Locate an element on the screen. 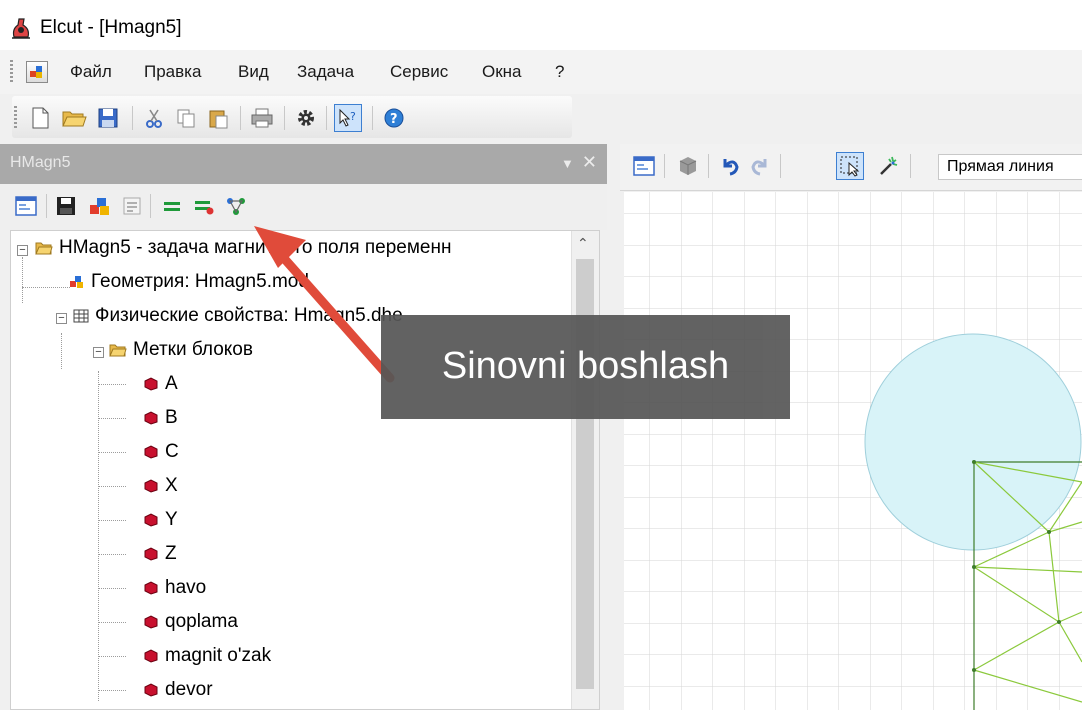 This screenshot has width=1082, height=715. main-toolbar: ? ? is located at coordinates (541, 119).